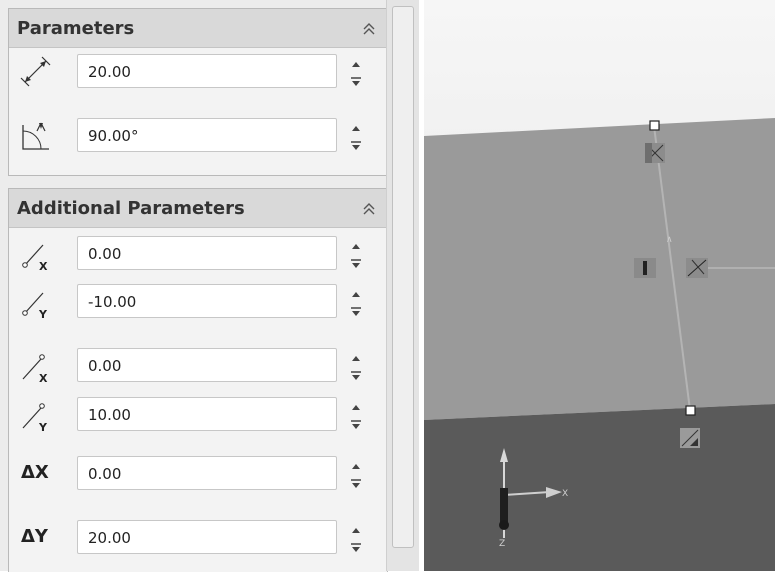  I want to click on end-offset-x-input: 0.00, so click(207, 365).